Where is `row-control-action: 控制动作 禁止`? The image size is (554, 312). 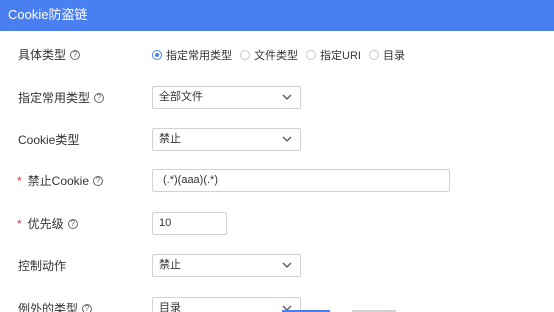
row-control-action: 控制动作 禁止 is located at coordinates (277, 266).